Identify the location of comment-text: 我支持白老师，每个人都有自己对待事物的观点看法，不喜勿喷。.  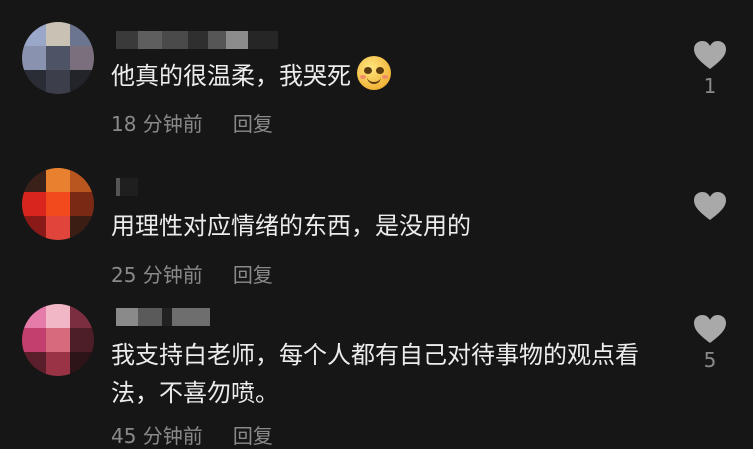
(391, 374).